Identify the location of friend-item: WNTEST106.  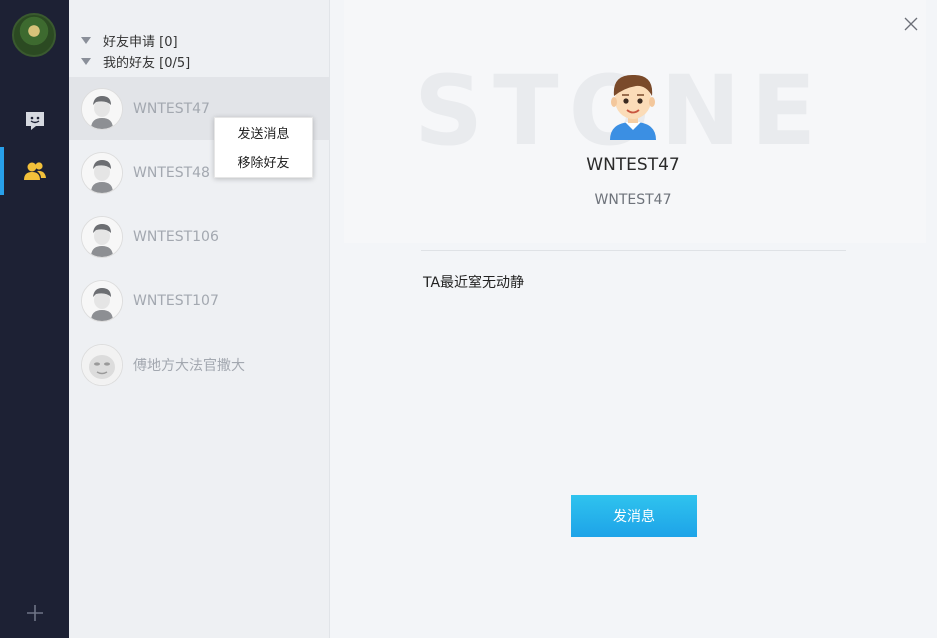
(199, 236).